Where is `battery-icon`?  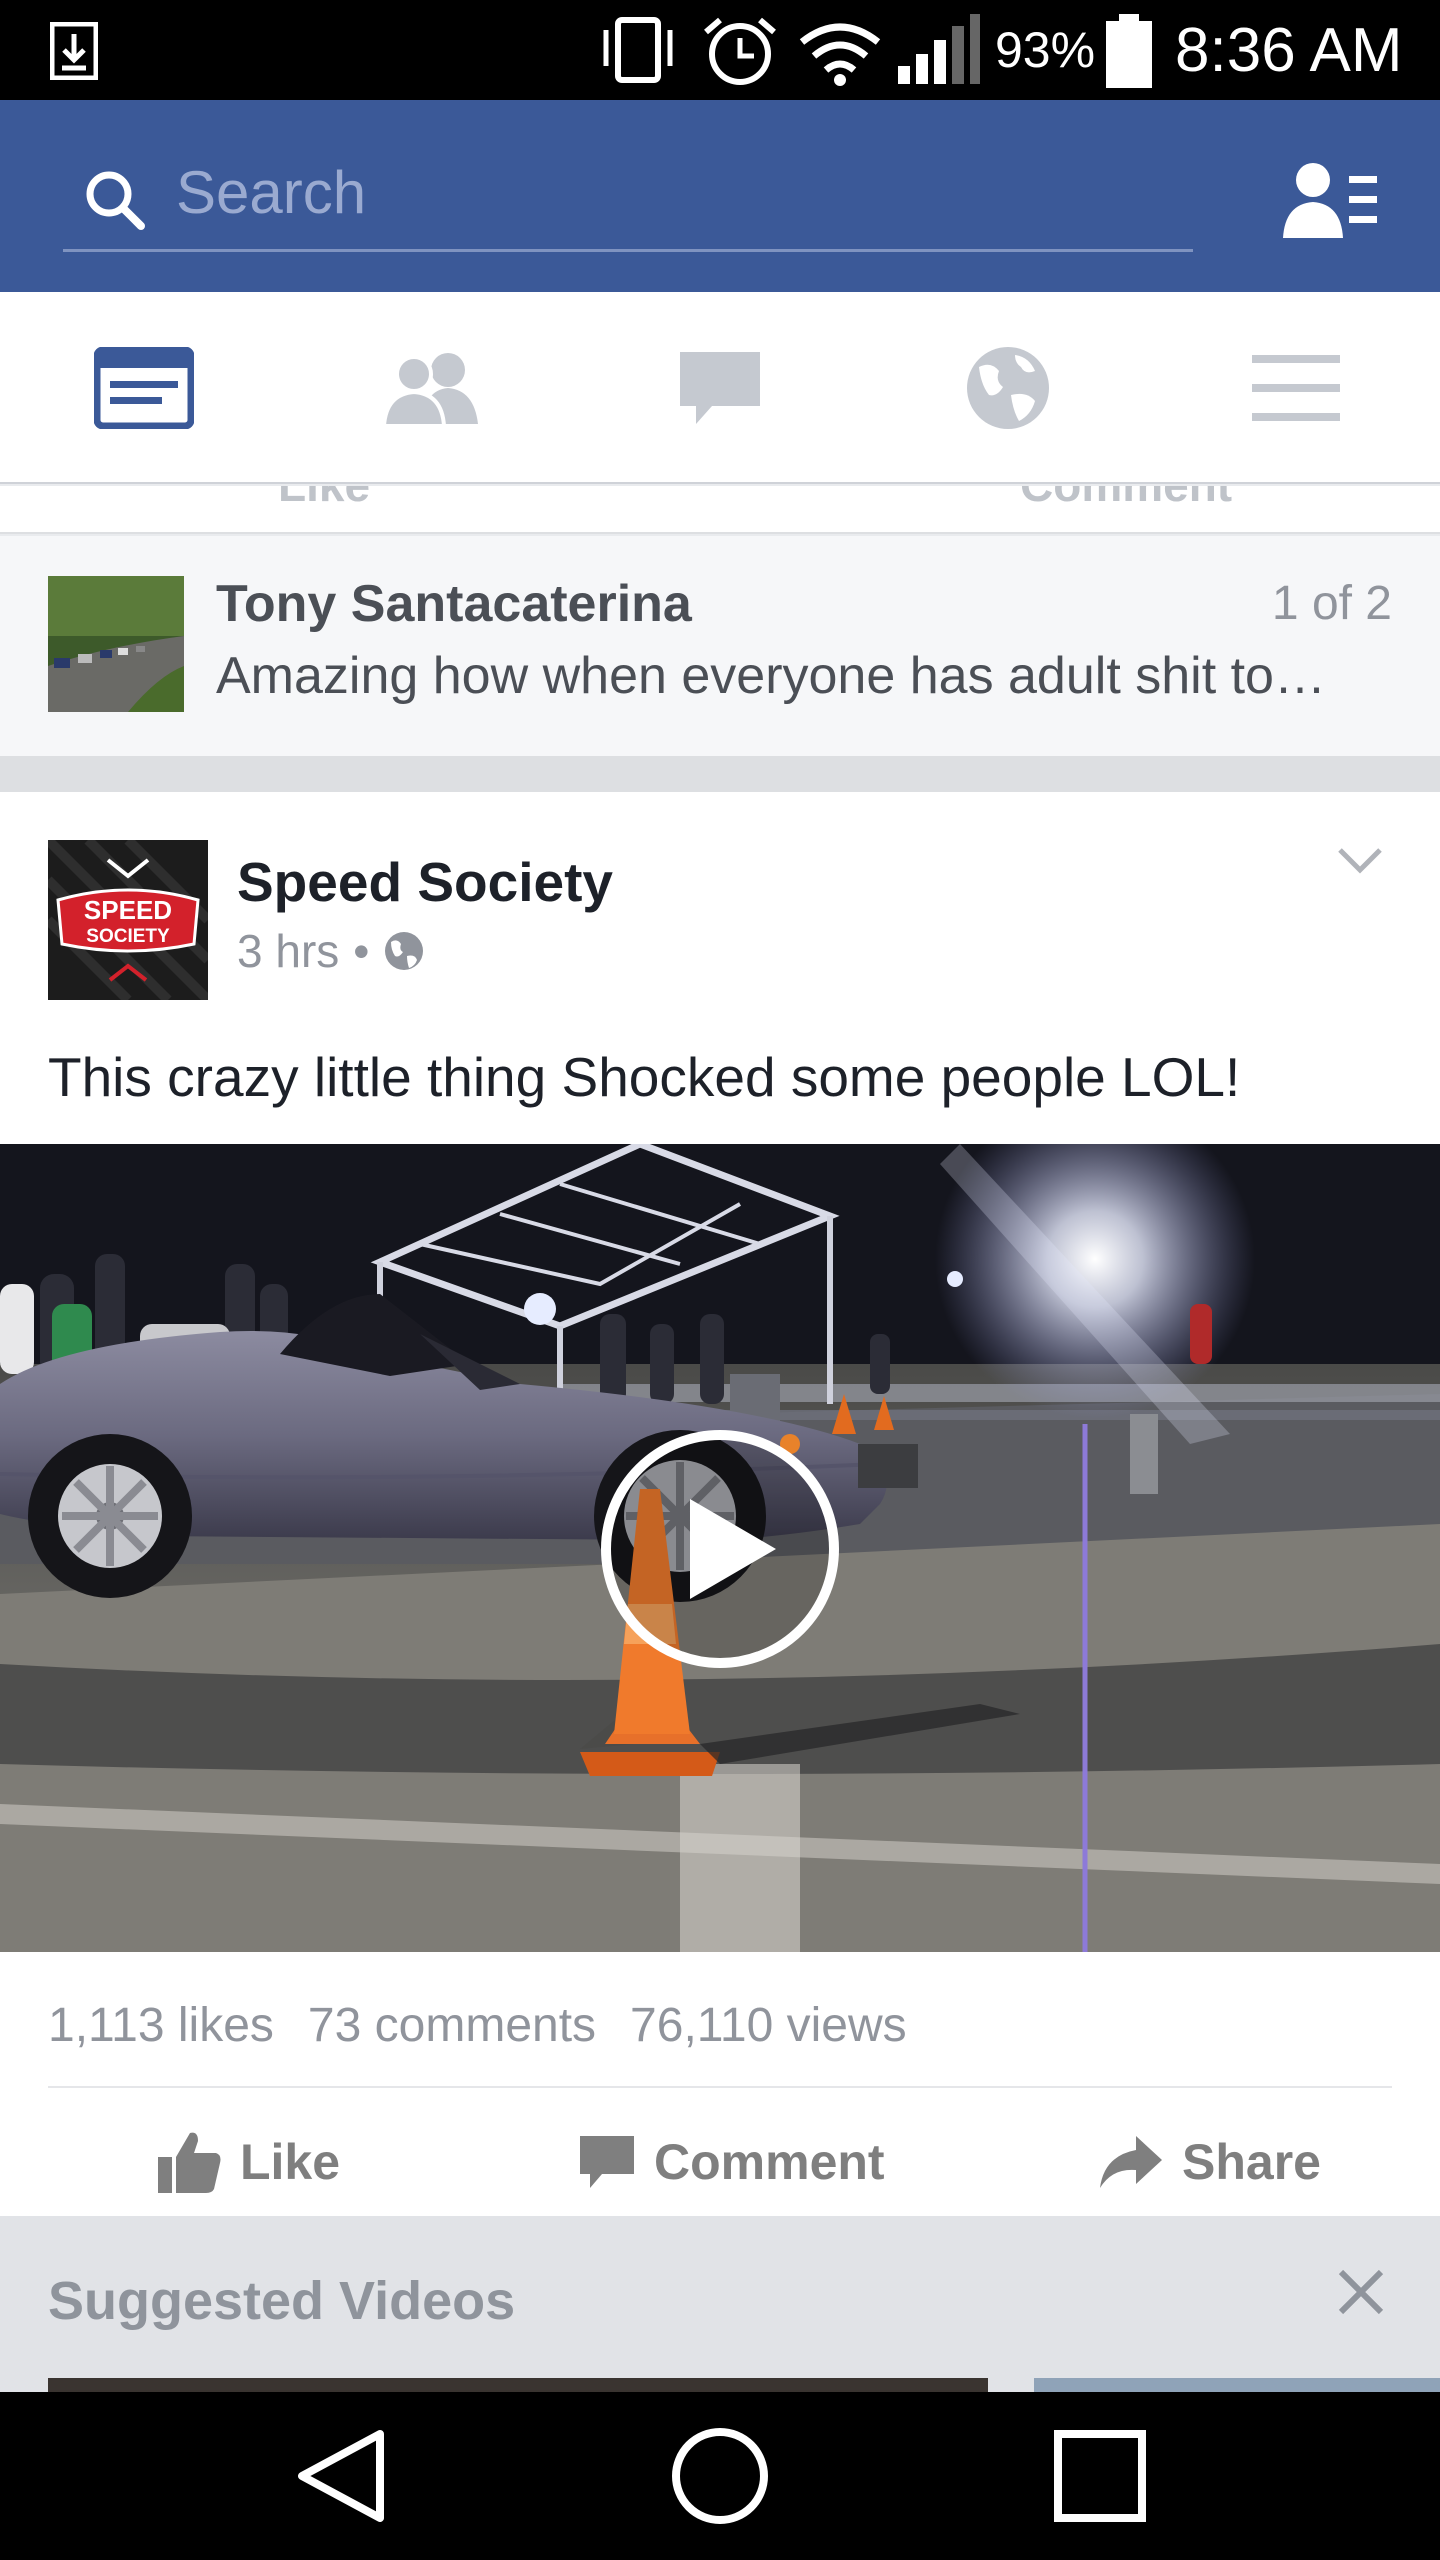
battery-icon is located at coordinates (1129, 51).